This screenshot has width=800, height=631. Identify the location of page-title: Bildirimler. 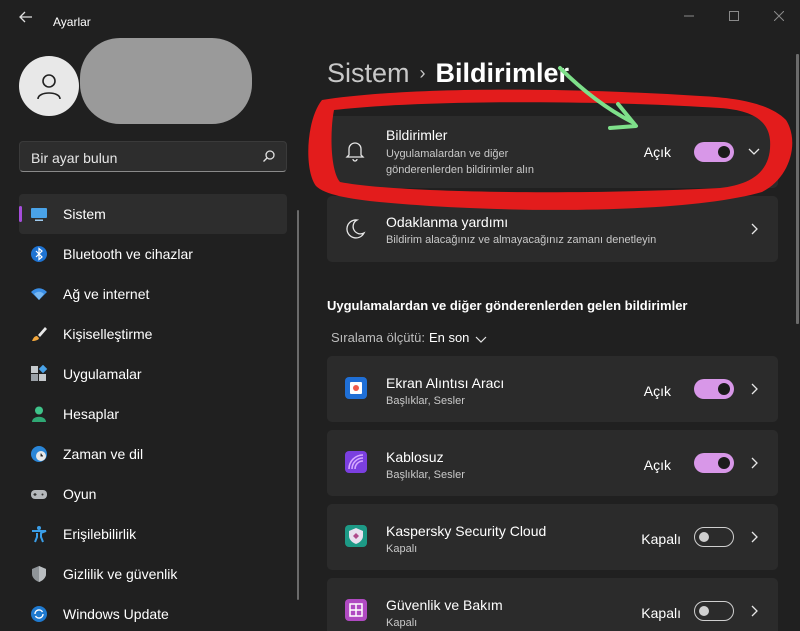
(502, 73).